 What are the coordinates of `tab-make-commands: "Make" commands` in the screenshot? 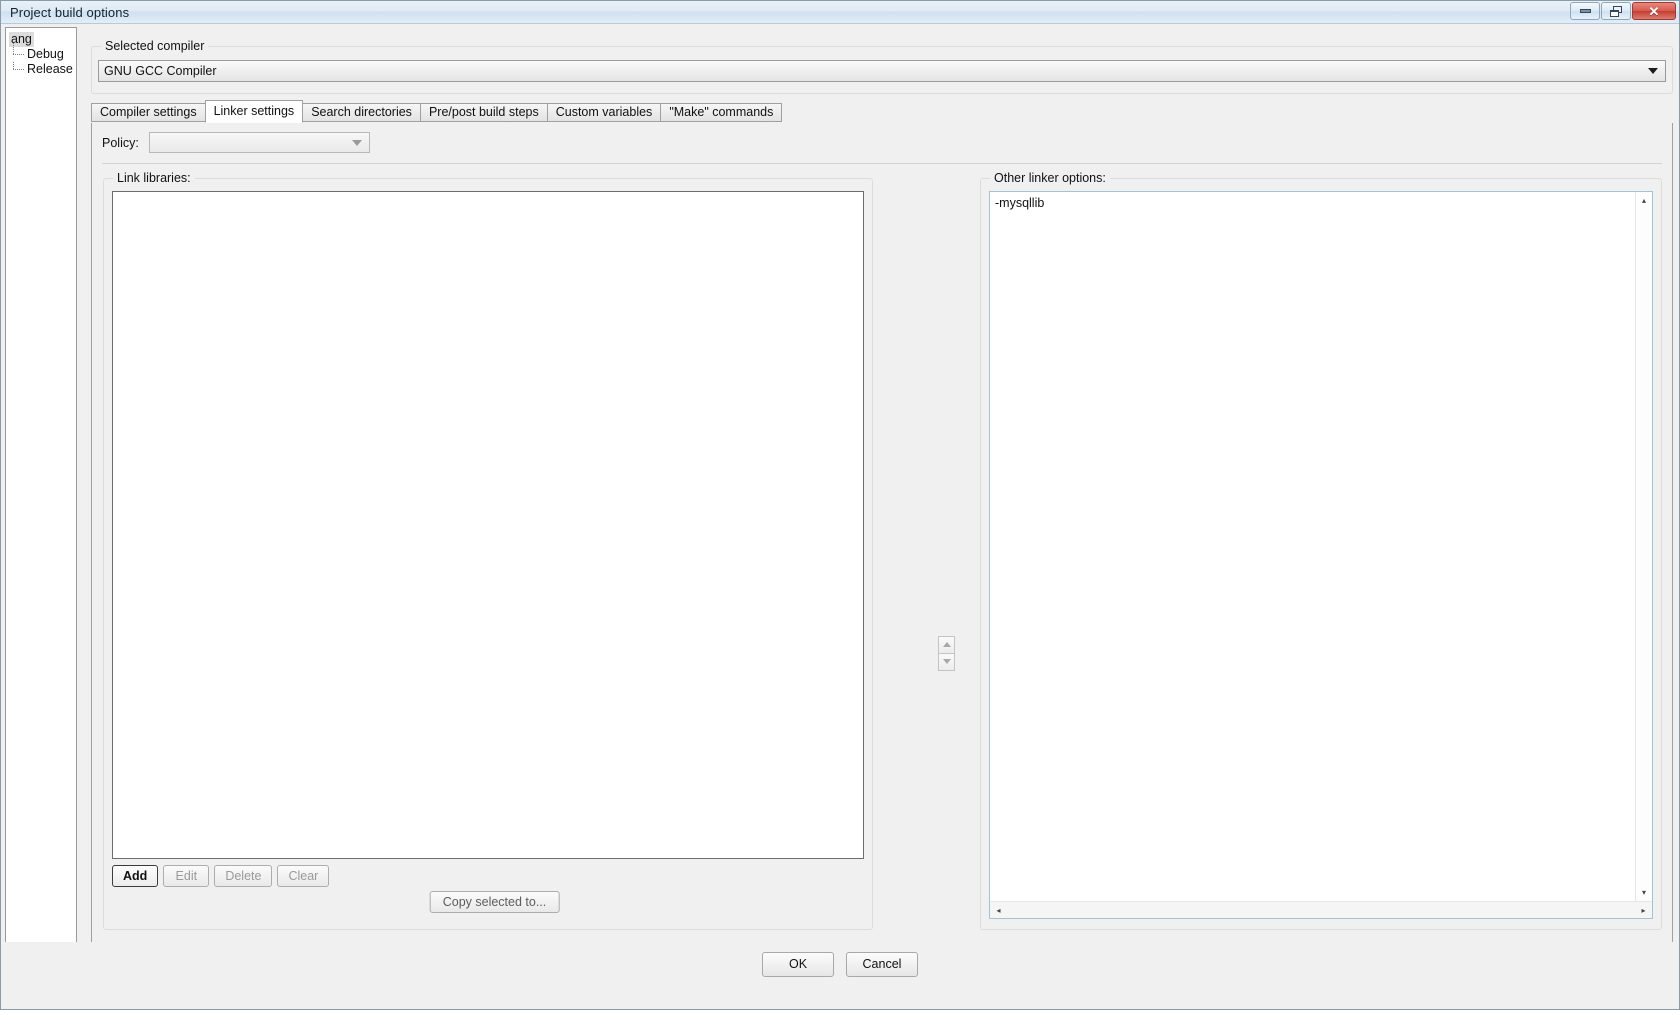 It's located at (721, 112).